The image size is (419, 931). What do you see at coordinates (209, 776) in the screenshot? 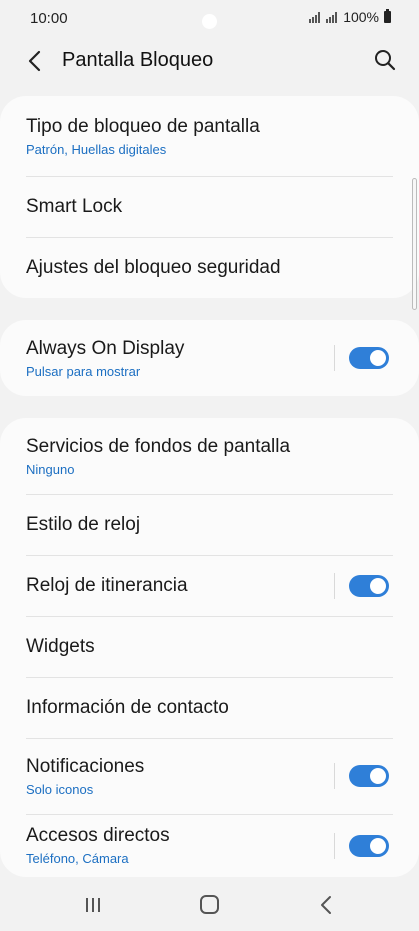
I see `list-item-notifications: Notificaciones Solo iconos` at bounding box center [209, 776].